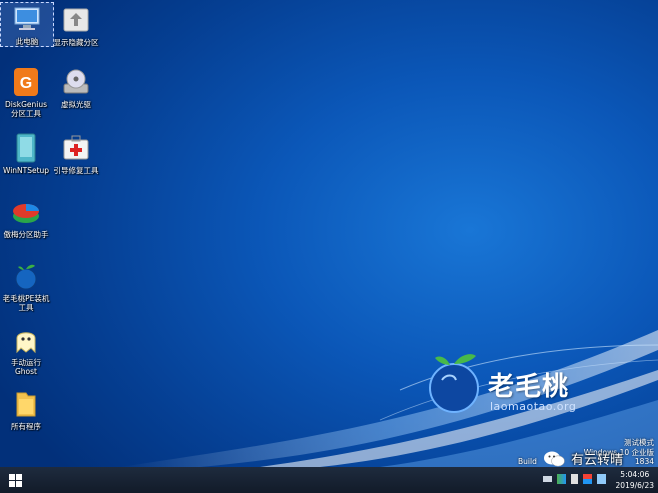 The height and width of the screenshot is (493, 658). Describe the element at coordinates (597, 460) in the screenshot. I see `wechat-account-name: 有云转晴` at that location.